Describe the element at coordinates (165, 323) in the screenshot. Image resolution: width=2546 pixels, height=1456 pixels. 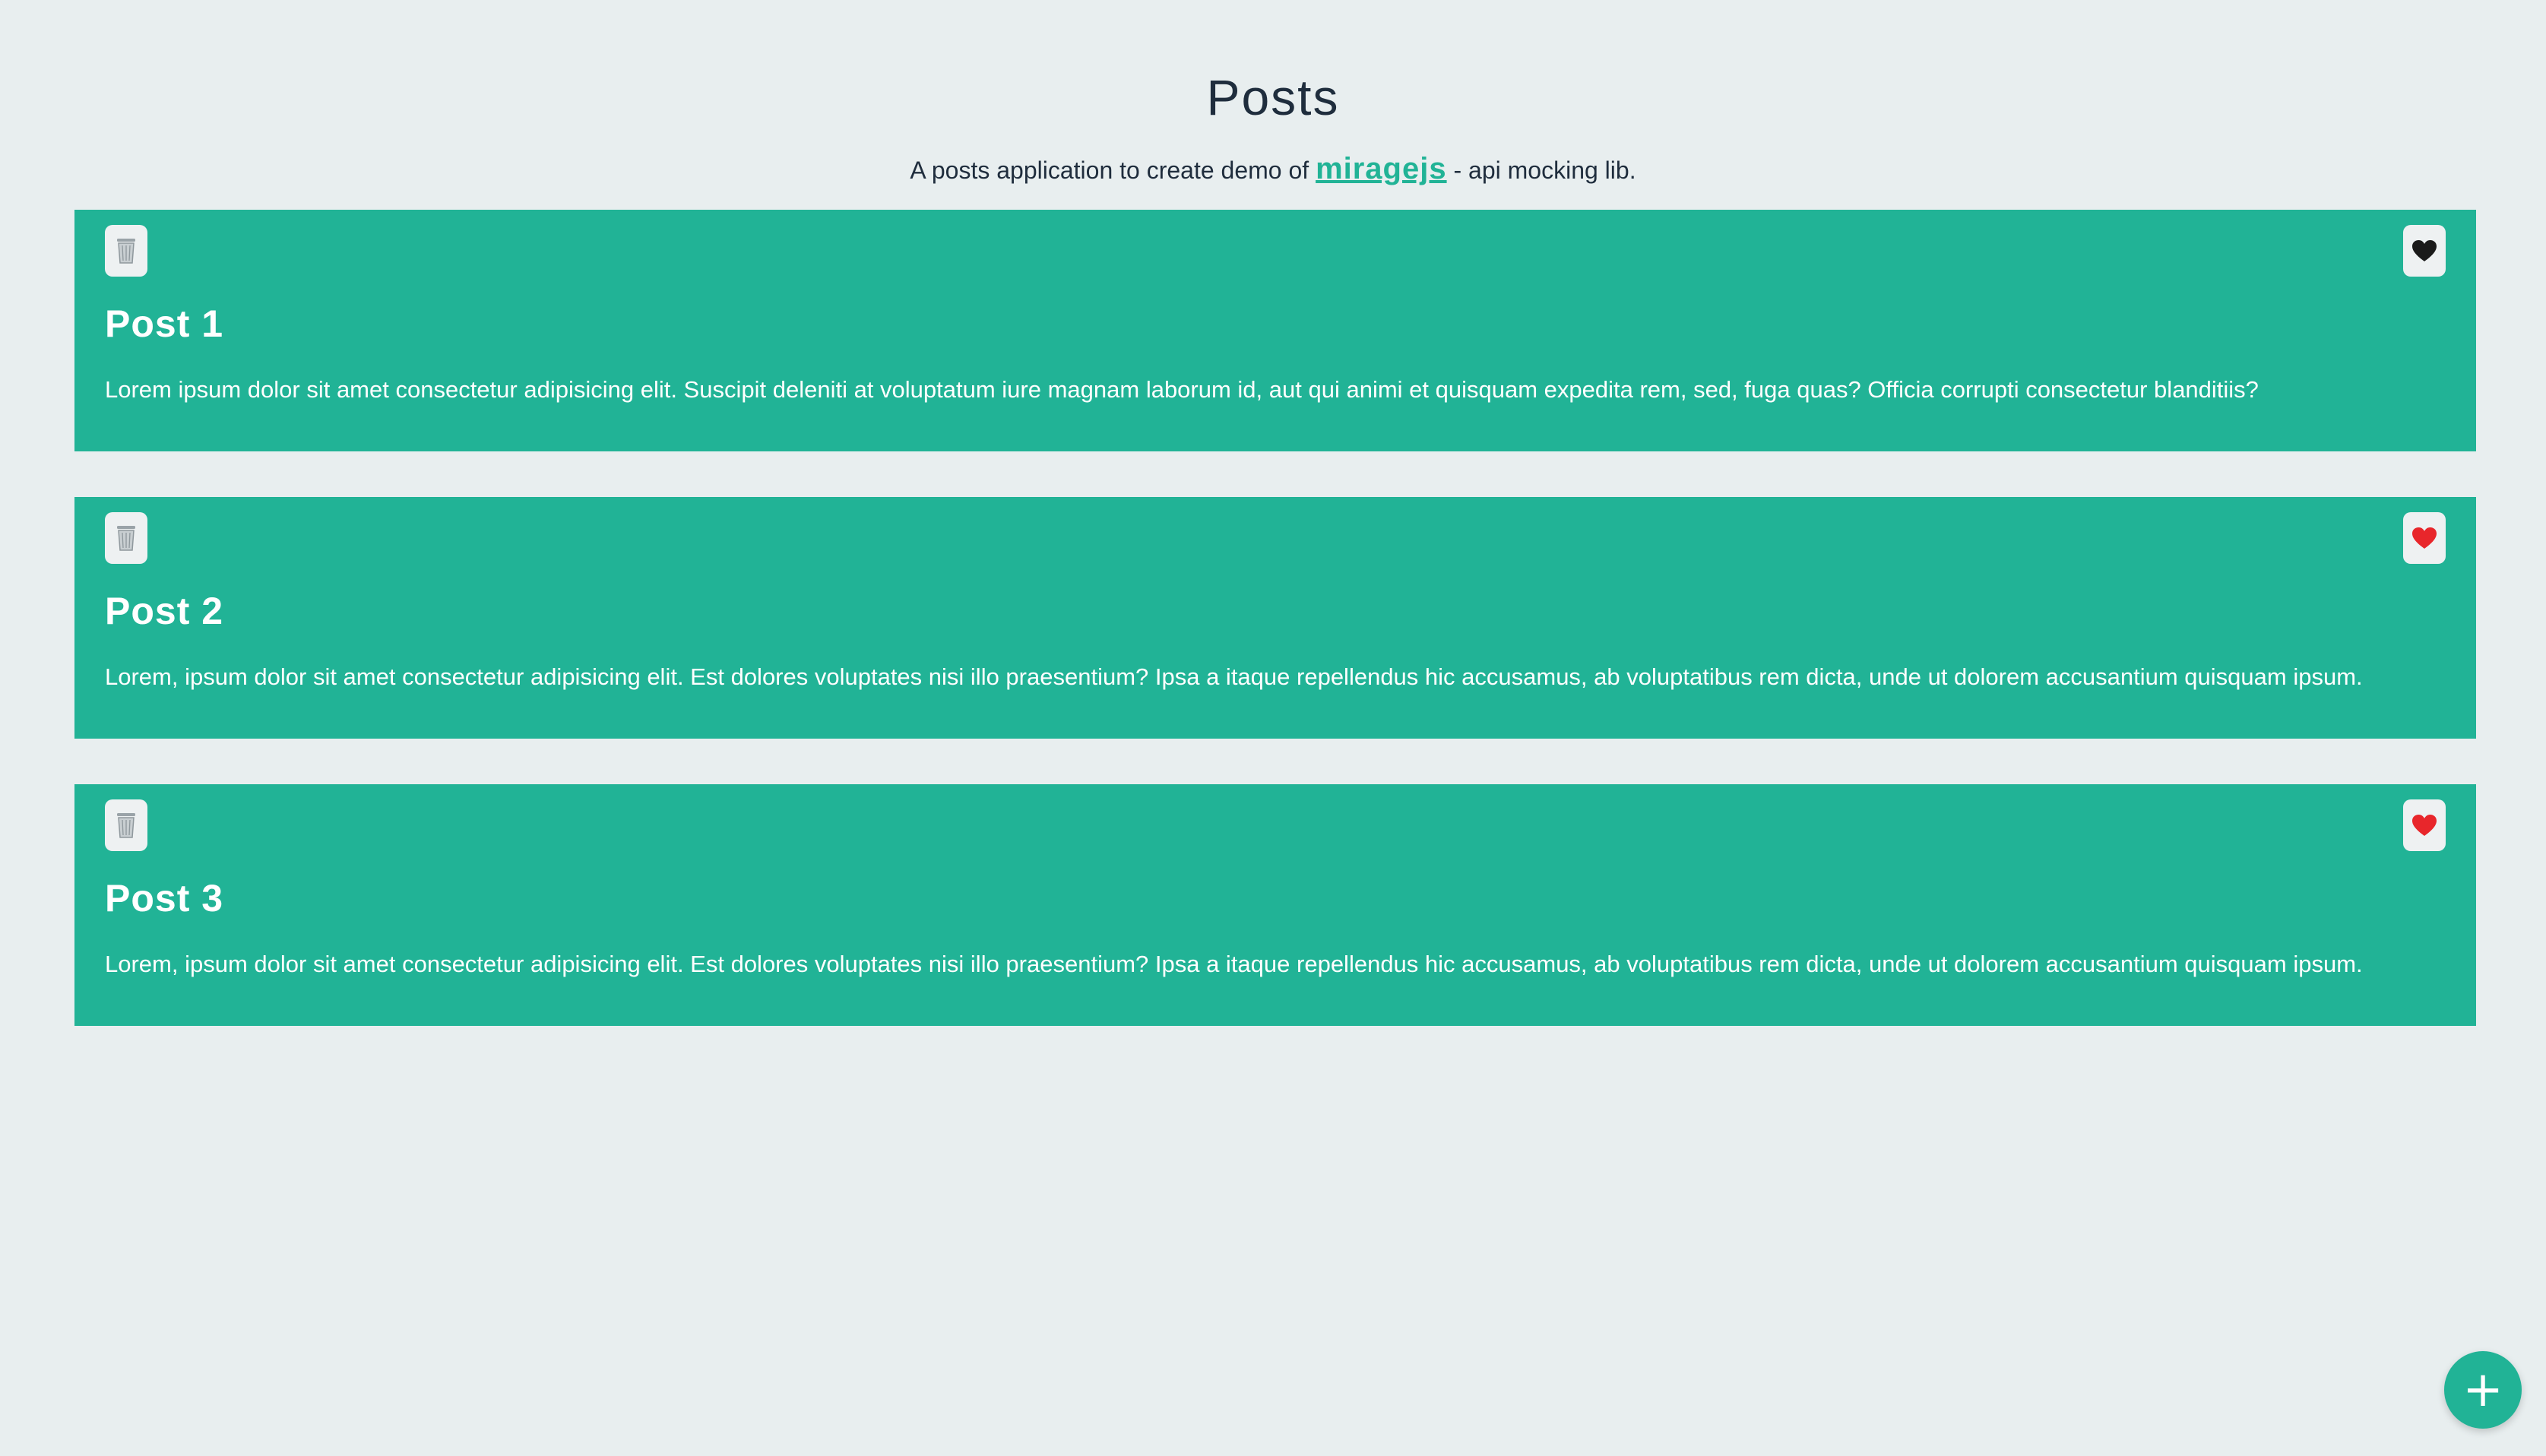
I see `post-title: Post 1` at that location.